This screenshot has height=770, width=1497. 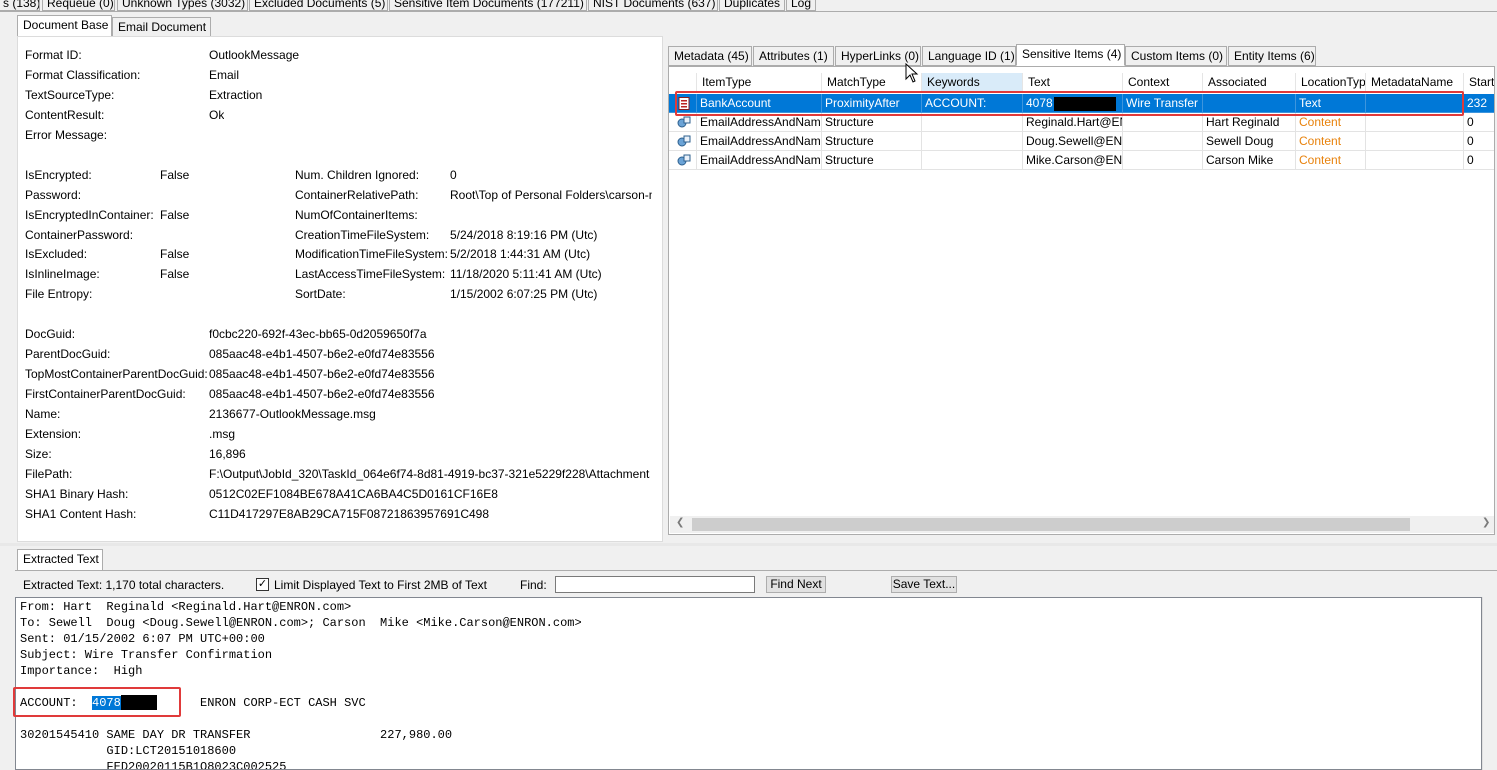 I want to click on prop-value: 0, so click(x=453, y=175).